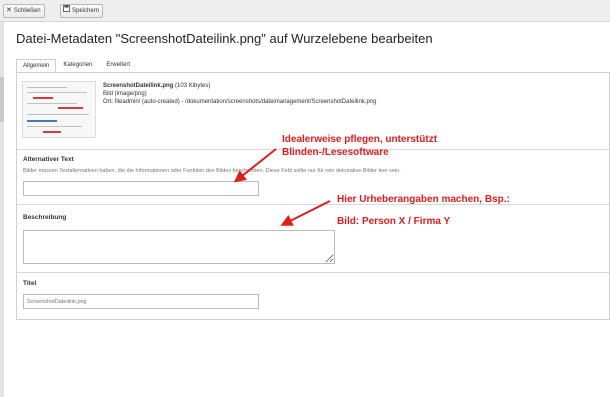 This screenshot has height=397, width=610. Describe the element at coordinates (335, 152) in the screenshot. I see `annotation-alt-line2: Blinden-/Lesesoftware` at that location.